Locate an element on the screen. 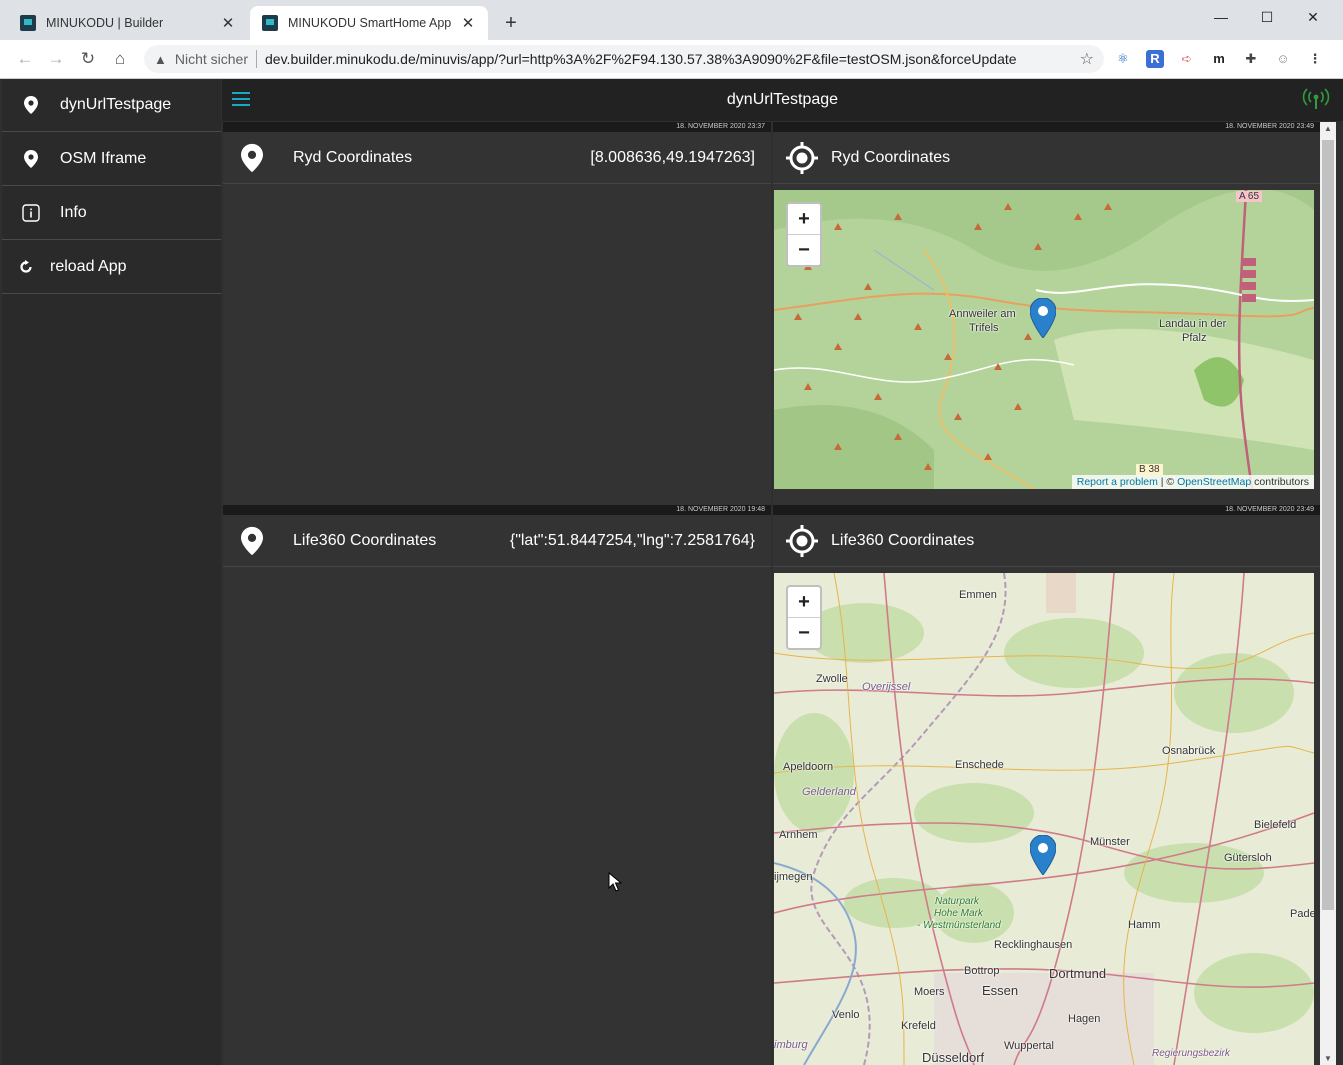 The height and width of the screenshot is (1065, 1343). map-place-label: Düsseldorf is located at coordinates (953, 1057).